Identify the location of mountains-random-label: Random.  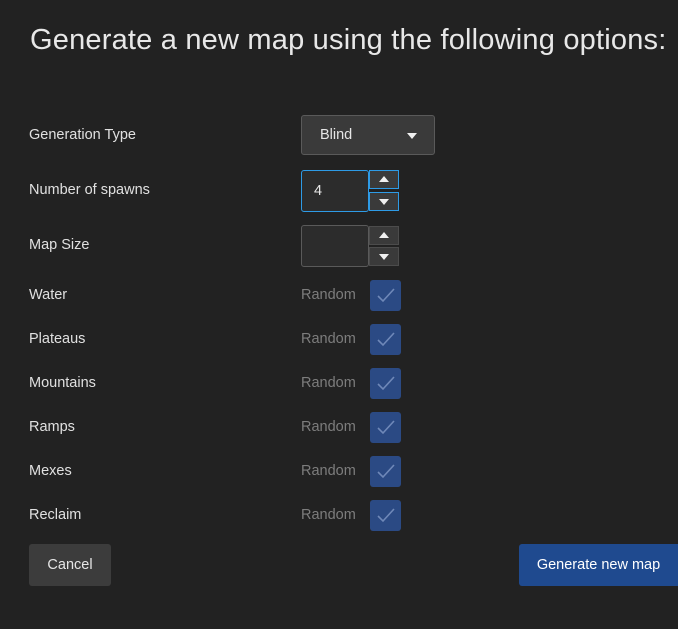
(328, 383).